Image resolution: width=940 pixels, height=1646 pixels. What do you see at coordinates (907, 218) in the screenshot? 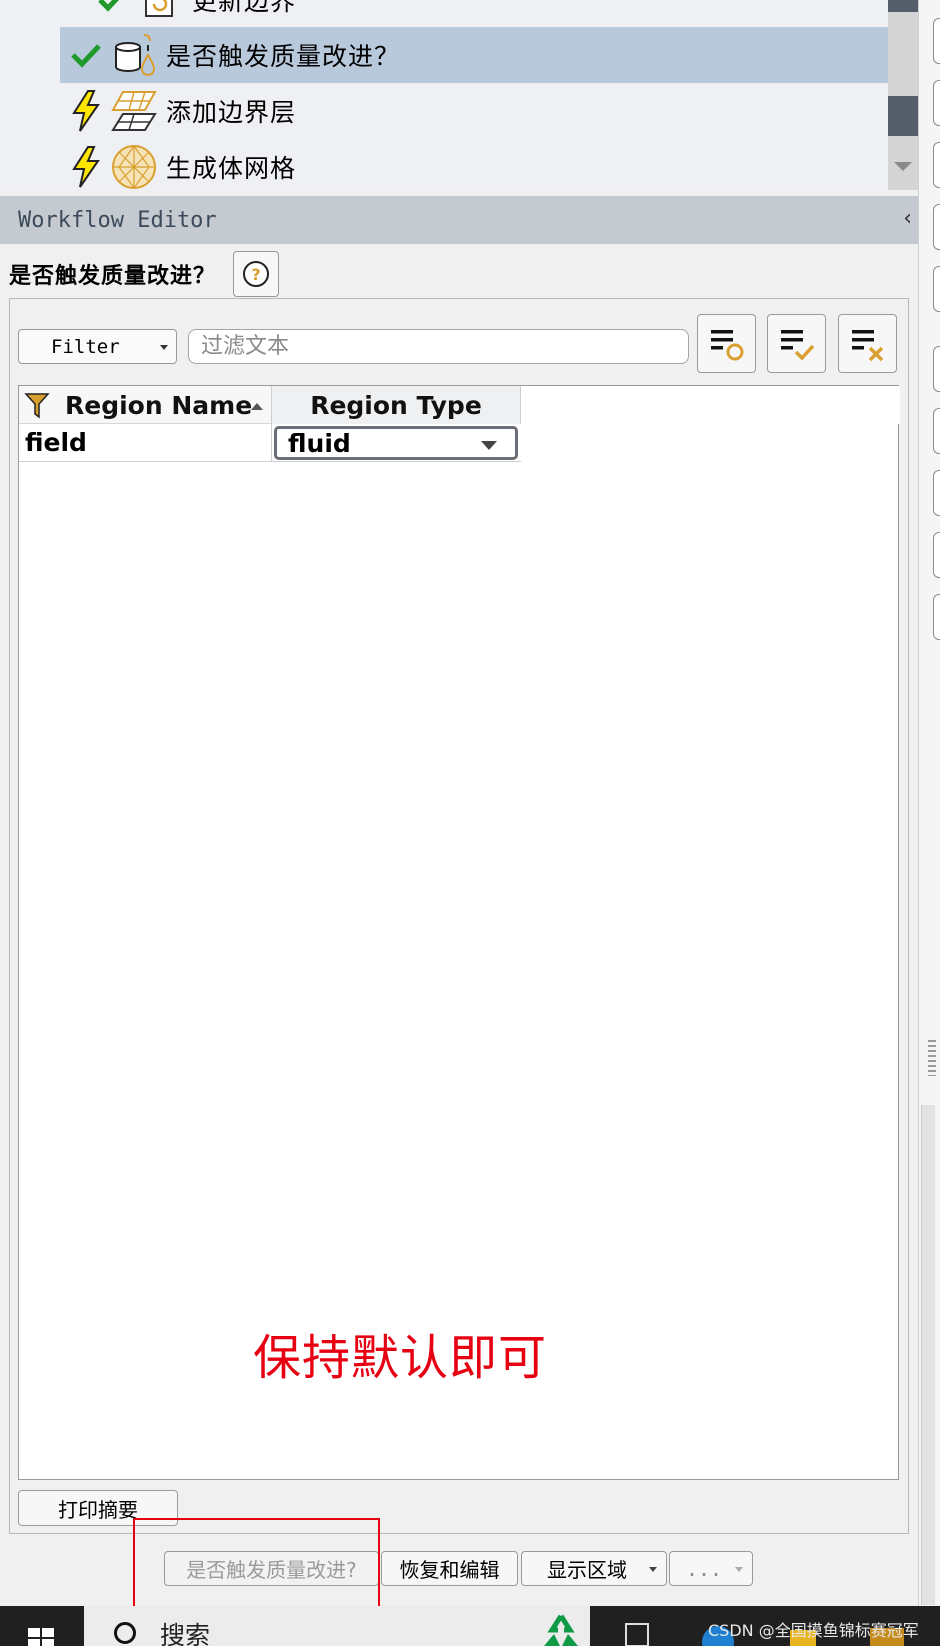
I see `collapse-panel-icon: ‹` at bounding box center [907, 218].